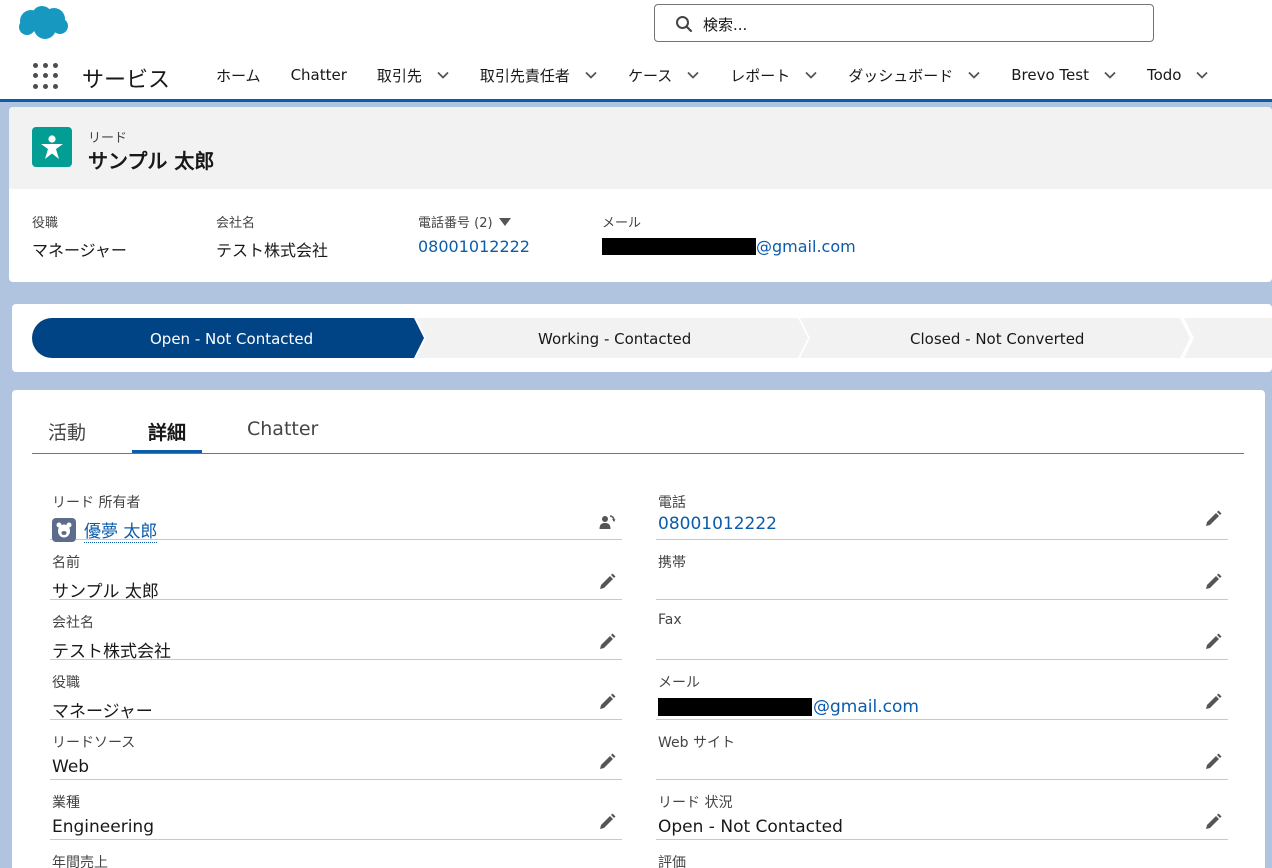 The image size is (1272, 868). Describe the element at coordinates (231, 339) in the screenshot. I see `path-step-open: Open - Not Contacted` at that location.